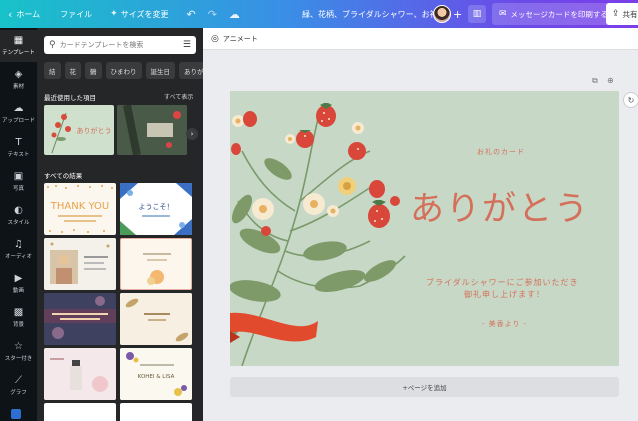  Describe the element at coordinates (18, 210) in the screenshot. I see `palette-icon: ◐` at that location.